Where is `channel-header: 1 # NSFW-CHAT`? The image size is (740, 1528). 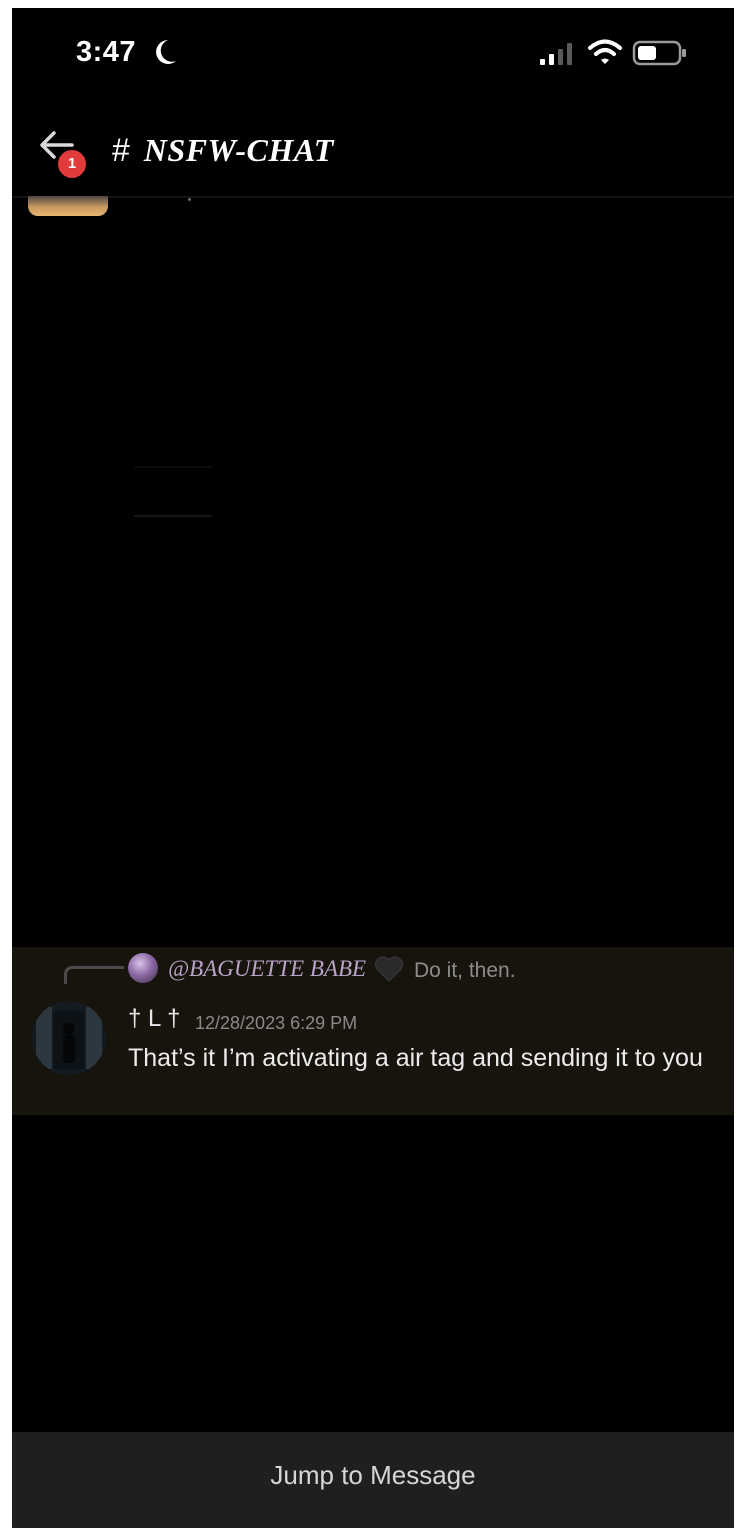
channel-header: 1 # NSFW-CHAT is located at coordinates (373, 148).